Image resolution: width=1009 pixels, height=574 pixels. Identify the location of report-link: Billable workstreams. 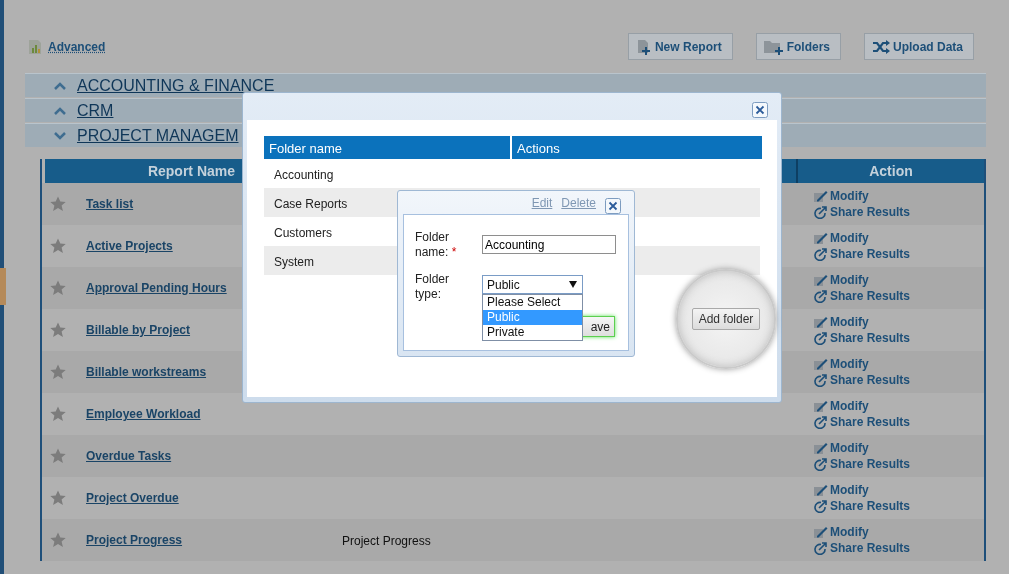
(146, 372).